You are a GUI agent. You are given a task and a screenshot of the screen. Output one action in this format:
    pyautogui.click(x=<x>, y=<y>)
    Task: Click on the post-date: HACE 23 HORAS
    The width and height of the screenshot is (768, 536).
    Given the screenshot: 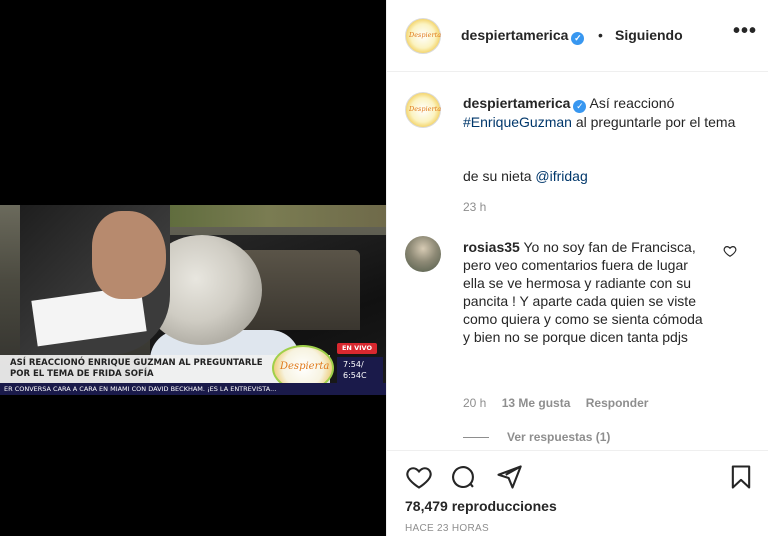 What is the action you would take?
    pyautogui.click(x=447, y=528)
    